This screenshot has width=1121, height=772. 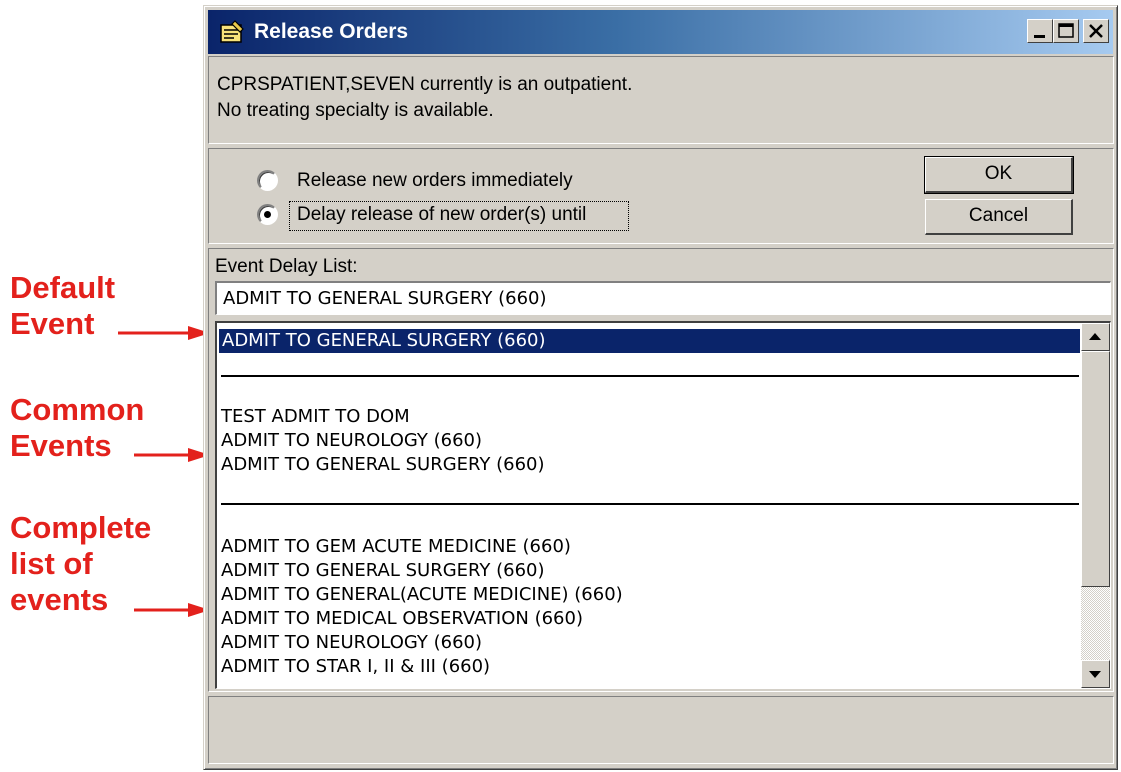 I want to click on event-delay-list-label: Event Delay List:, so click(x=286, y=266).